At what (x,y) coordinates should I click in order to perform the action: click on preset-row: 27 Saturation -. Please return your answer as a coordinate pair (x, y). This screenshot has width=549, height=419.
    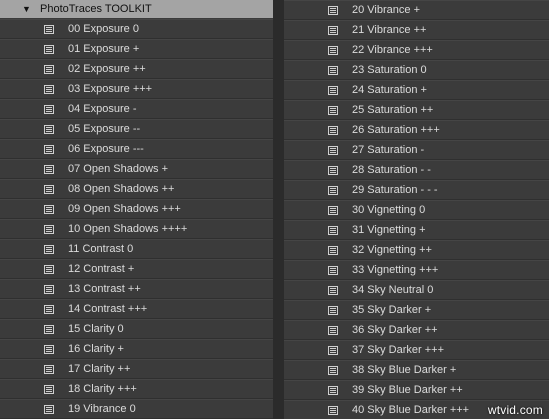
    Looking at the image, I should click on (416, 150).